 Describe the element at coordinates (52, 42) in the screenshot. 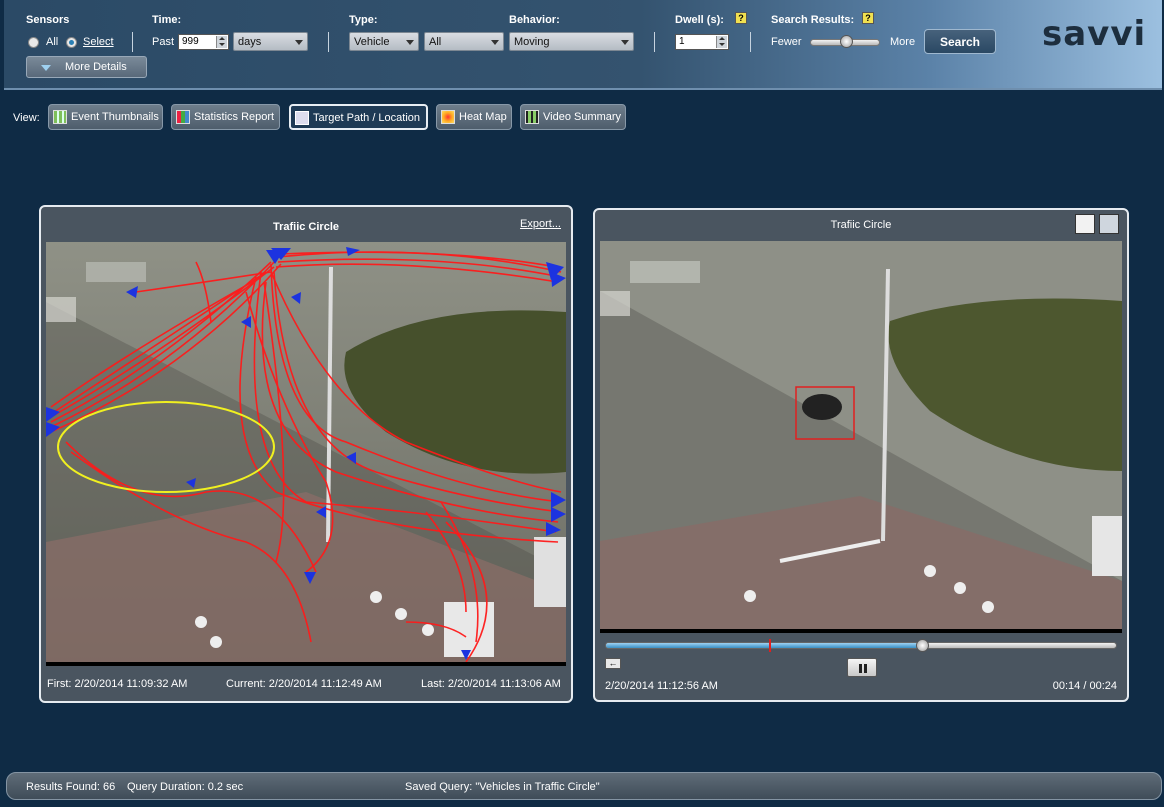

I see `radio-all-label: All` at that location.